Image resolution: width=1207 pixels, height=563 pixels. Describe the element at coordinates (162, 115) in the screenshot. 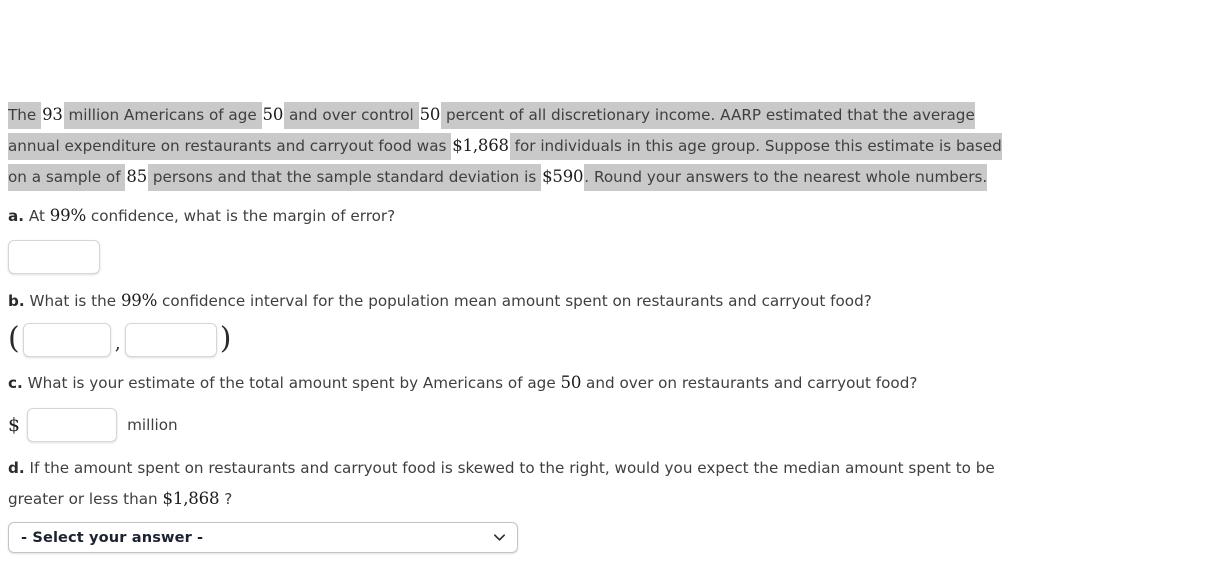

I see `problem-text: million Americans of age` at that location.